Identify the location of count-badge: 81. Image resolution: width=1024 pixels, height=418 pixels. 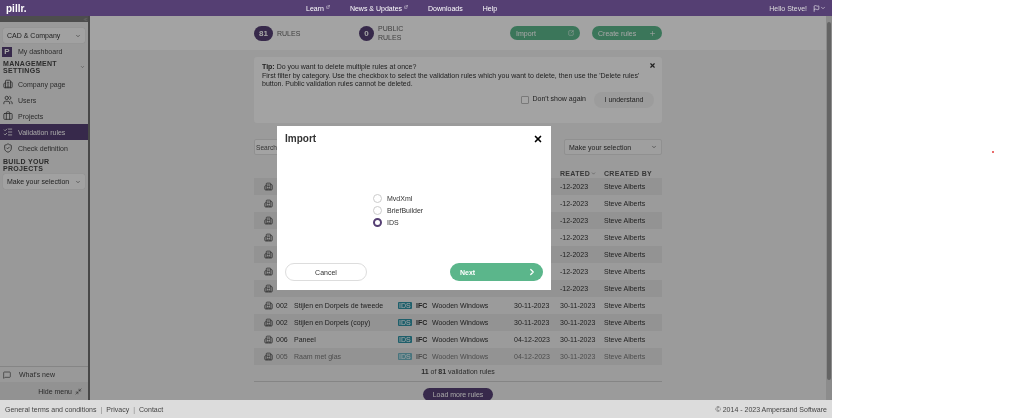
(263, 33).